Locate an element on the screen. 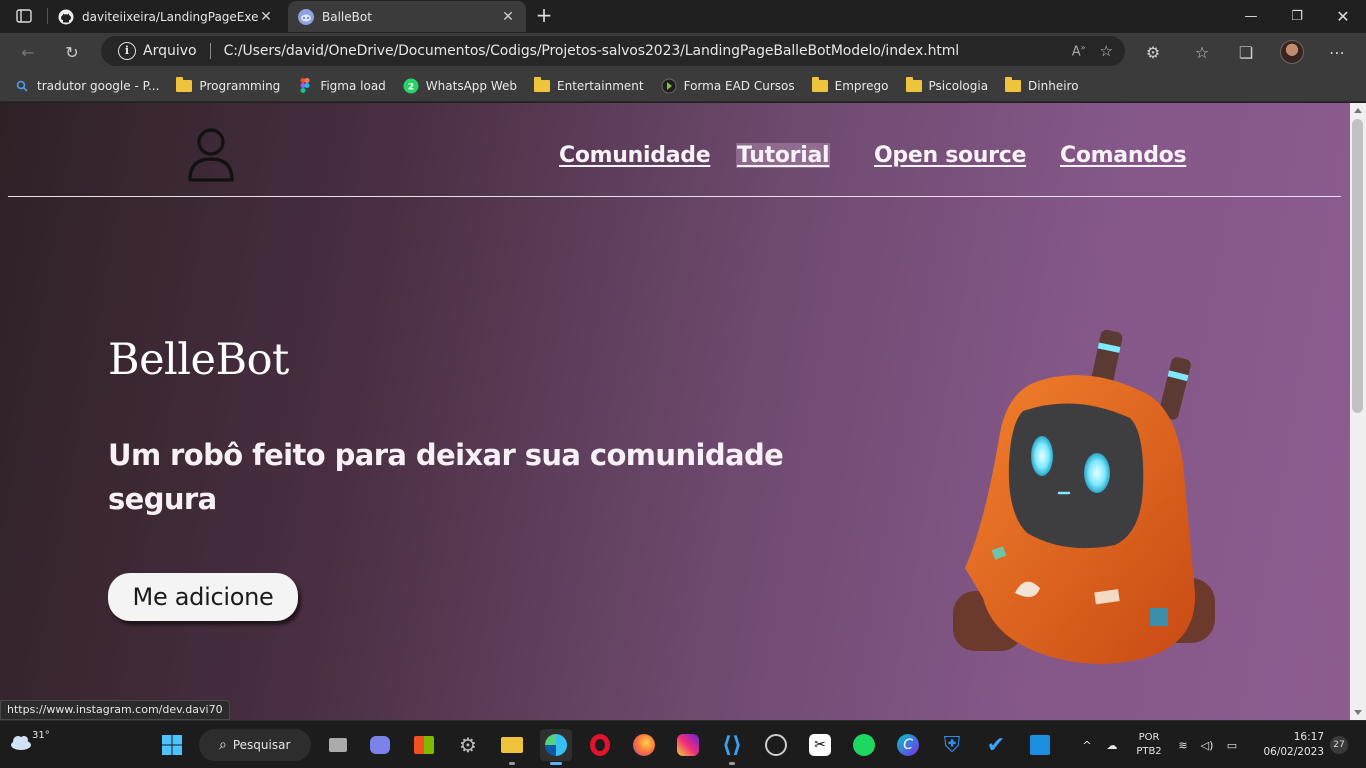 Image resolution: width=1366 pixels, height=768 pixels. discord-icon is located at coordinates (306, 16).